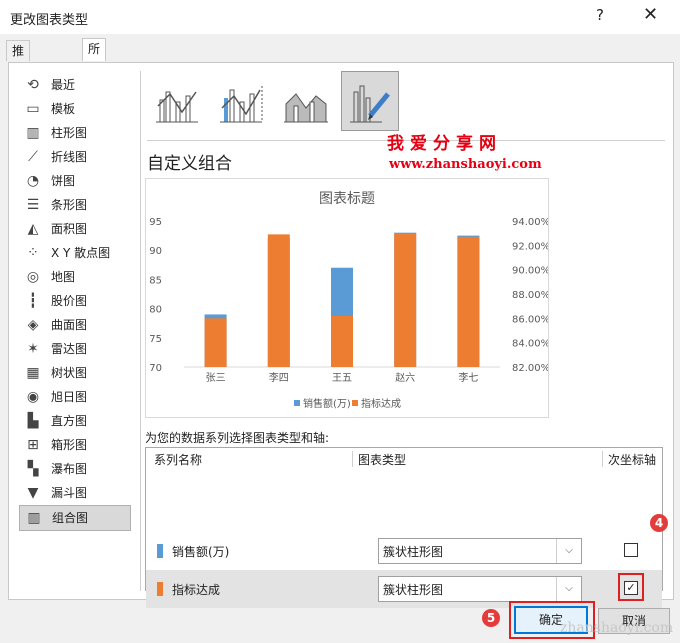 The height and width of the screenshot is (643, 680). I want to click on sidebar-item: ▚ 瀑布图, so click(75, 469).